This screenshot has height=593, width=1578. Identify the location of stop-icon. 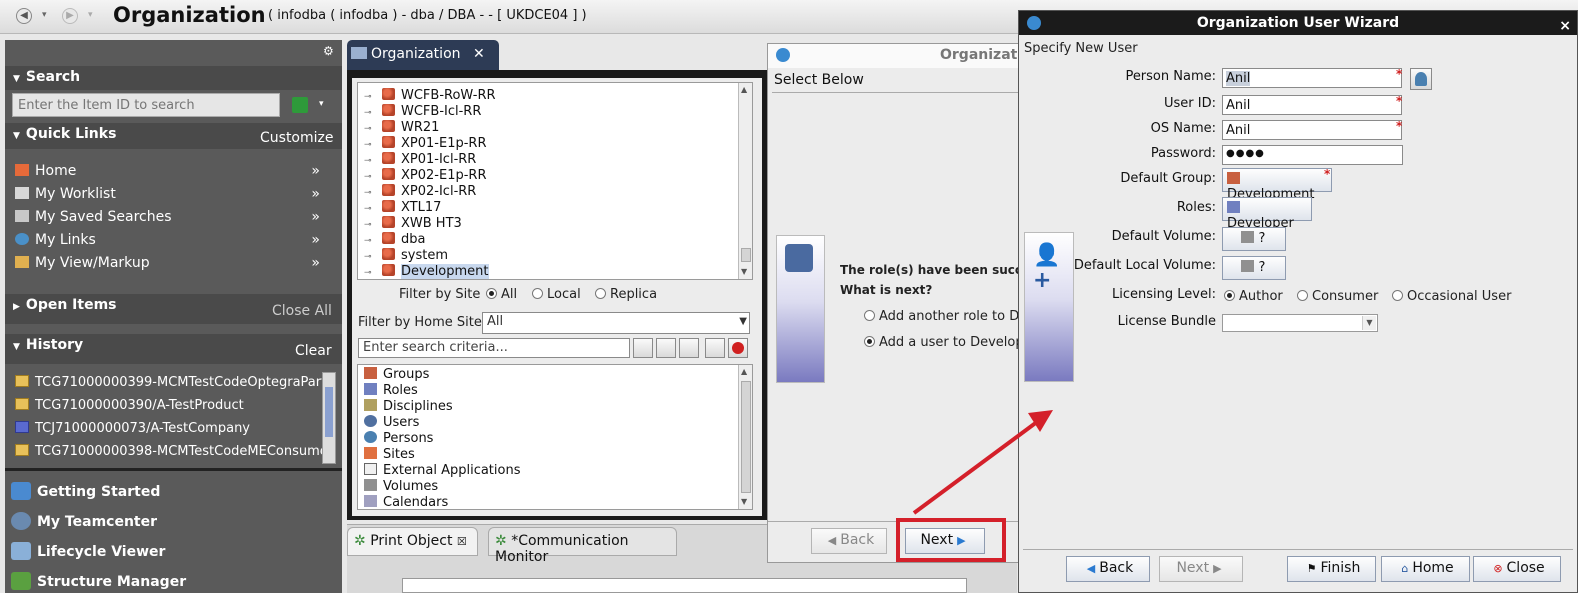
(738, 348).